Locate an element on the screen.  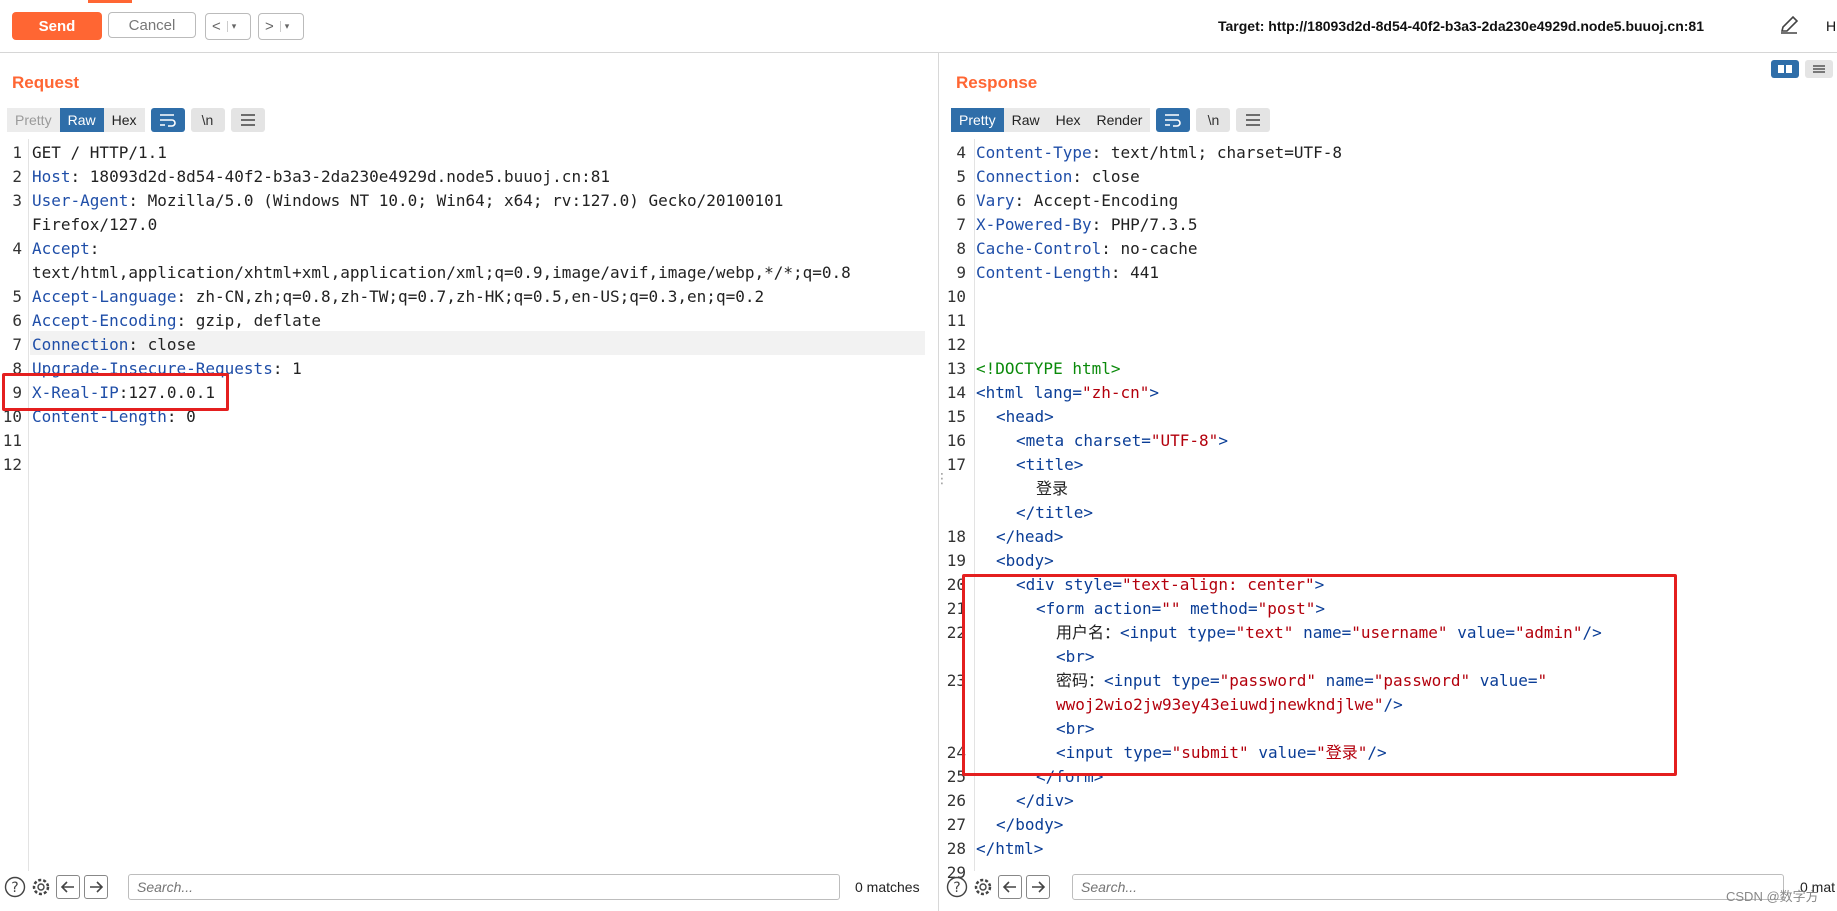
back-dropdown-icon: ▾ is located at coordinates (233, 26).